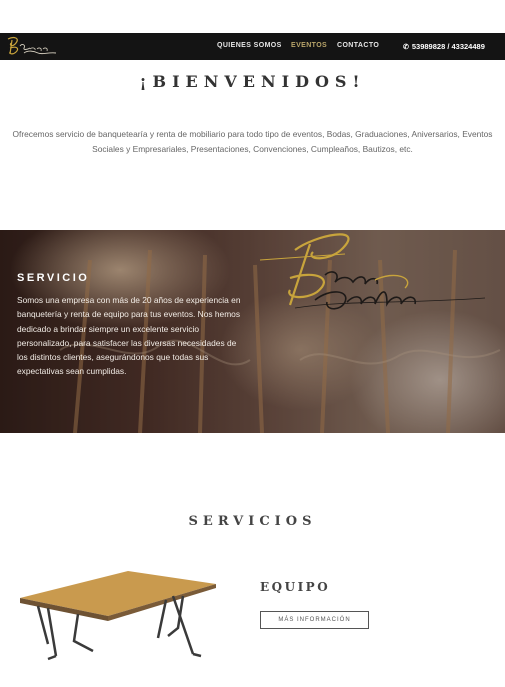 This screenshot has width=505, height=687. I want to click on hero-script-logo, so click(372, 271).